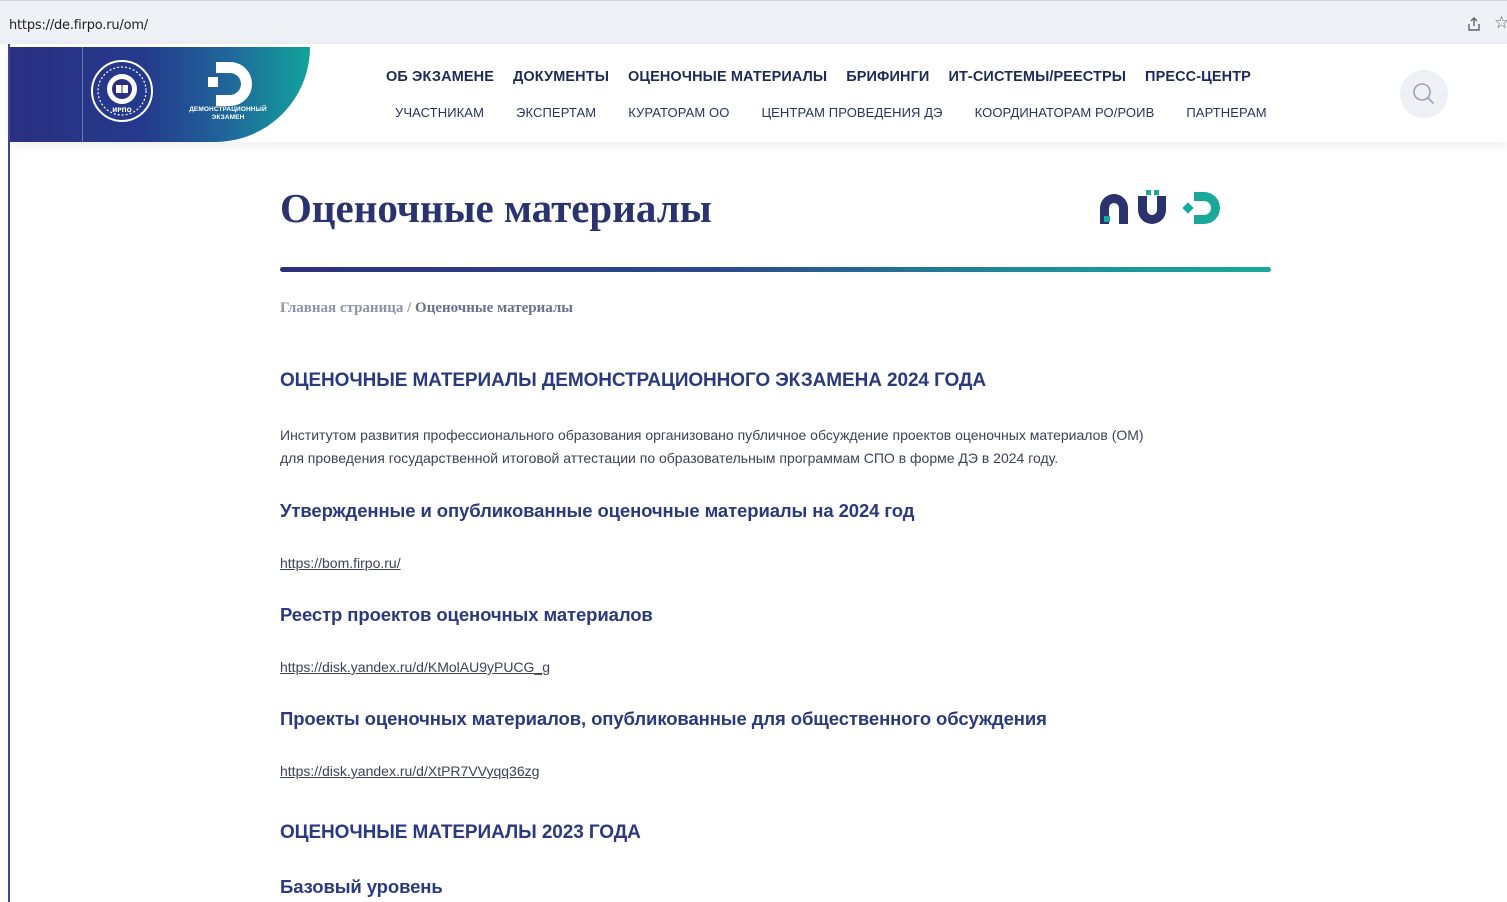 This screenshot has width=1507, height=902. What do you see at coordinates (753, 22) in the screenshot?
I see `browser-address-bar: https://de.firpo.ru/om/ ☆` at bounding box center [753, 22].